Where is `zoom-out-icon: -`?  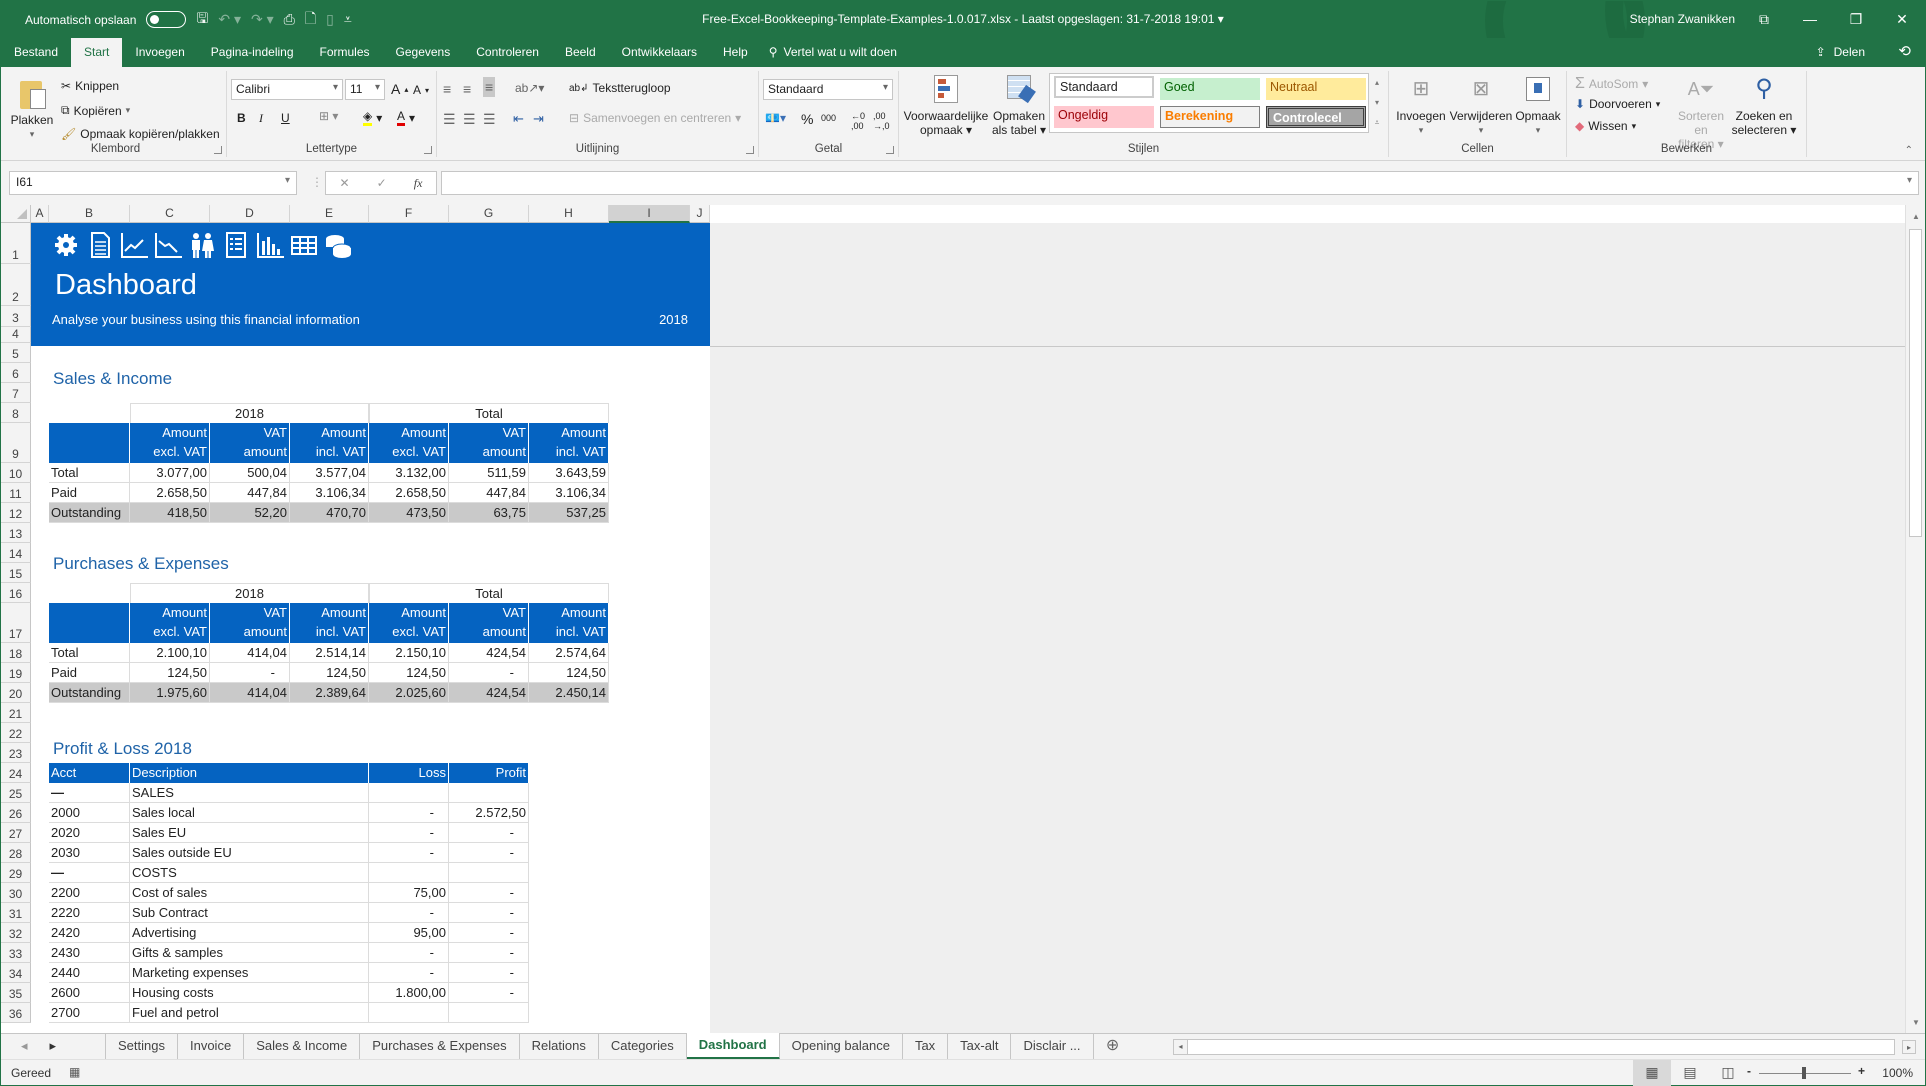
zoom-out-icon: - is located at coordinates (1749, 1071).